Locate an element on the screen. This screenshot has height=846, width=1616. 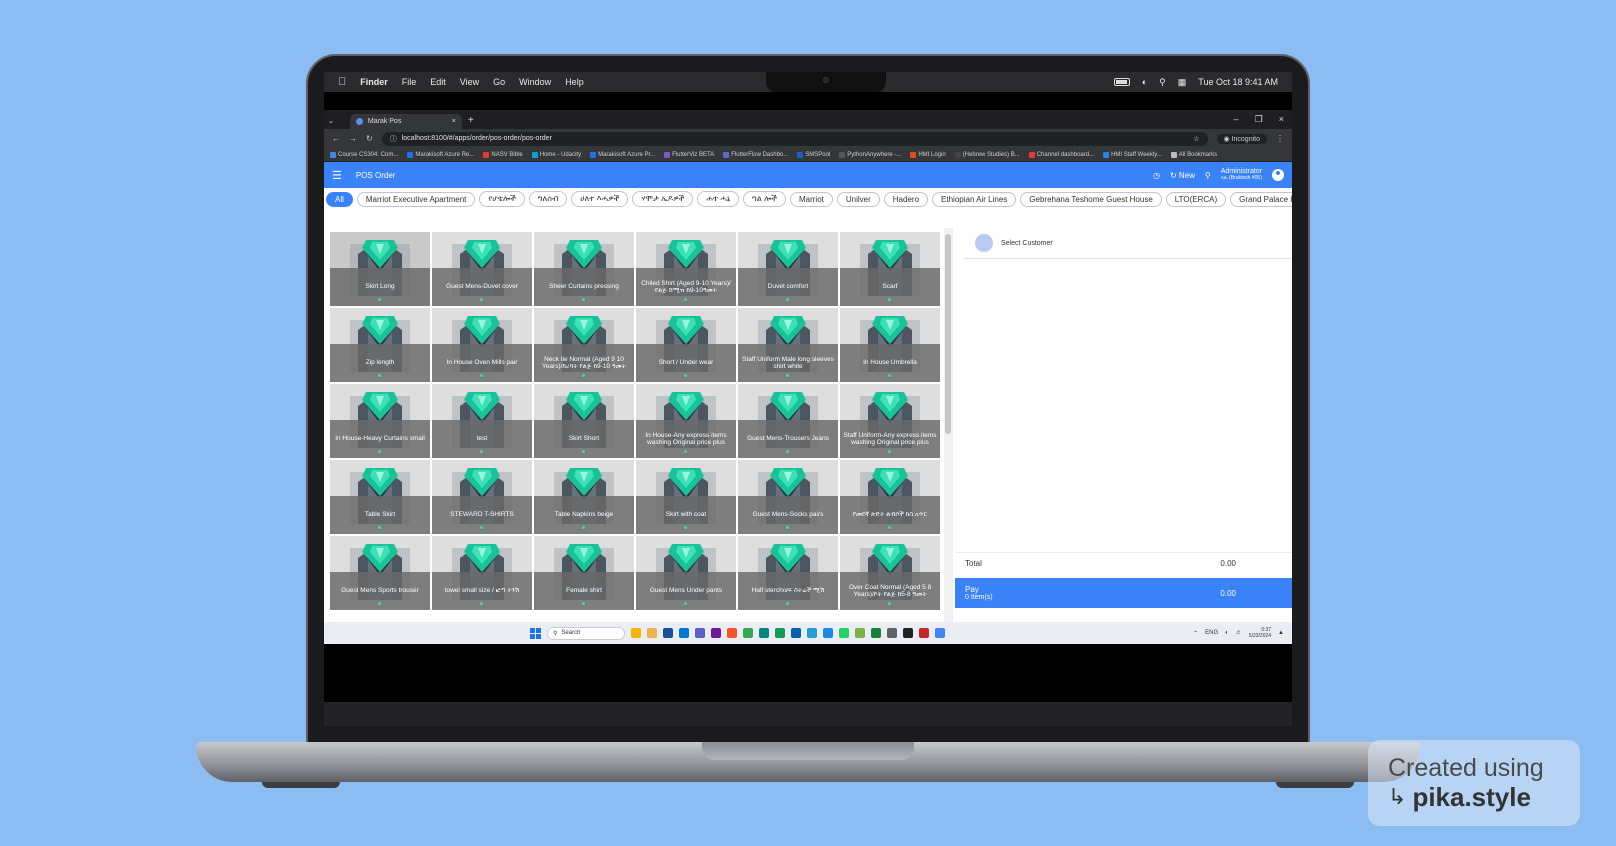
browser-menu-icon: ⋮ is located at coordinates (1280, 138).